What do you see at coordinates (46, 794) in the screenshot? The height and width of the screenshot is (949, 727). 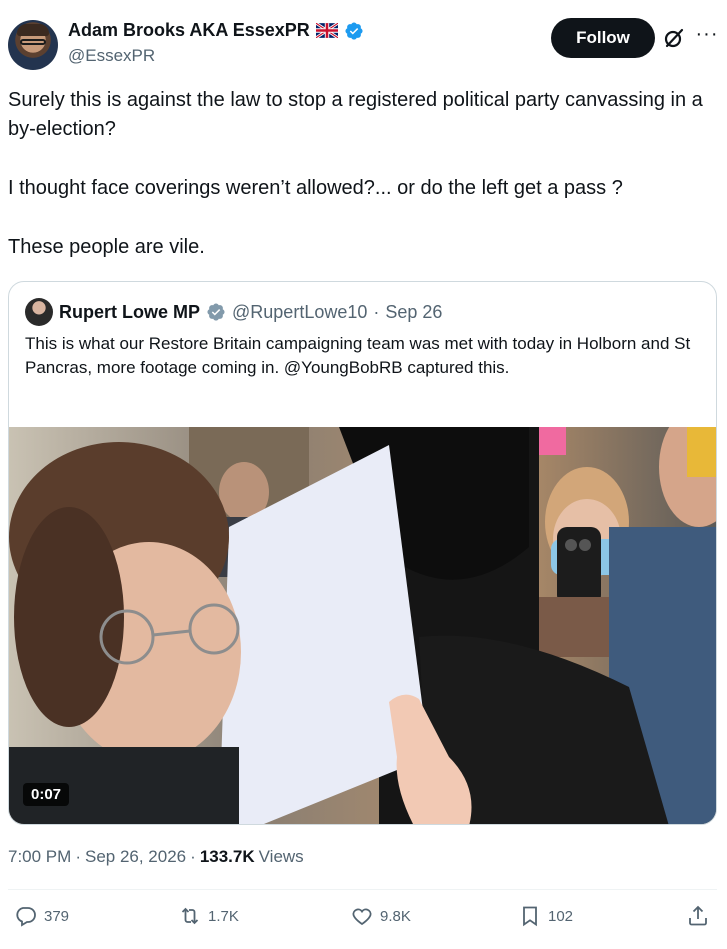 I see `video-duration: 0:07` at bounding box center [46, 794].